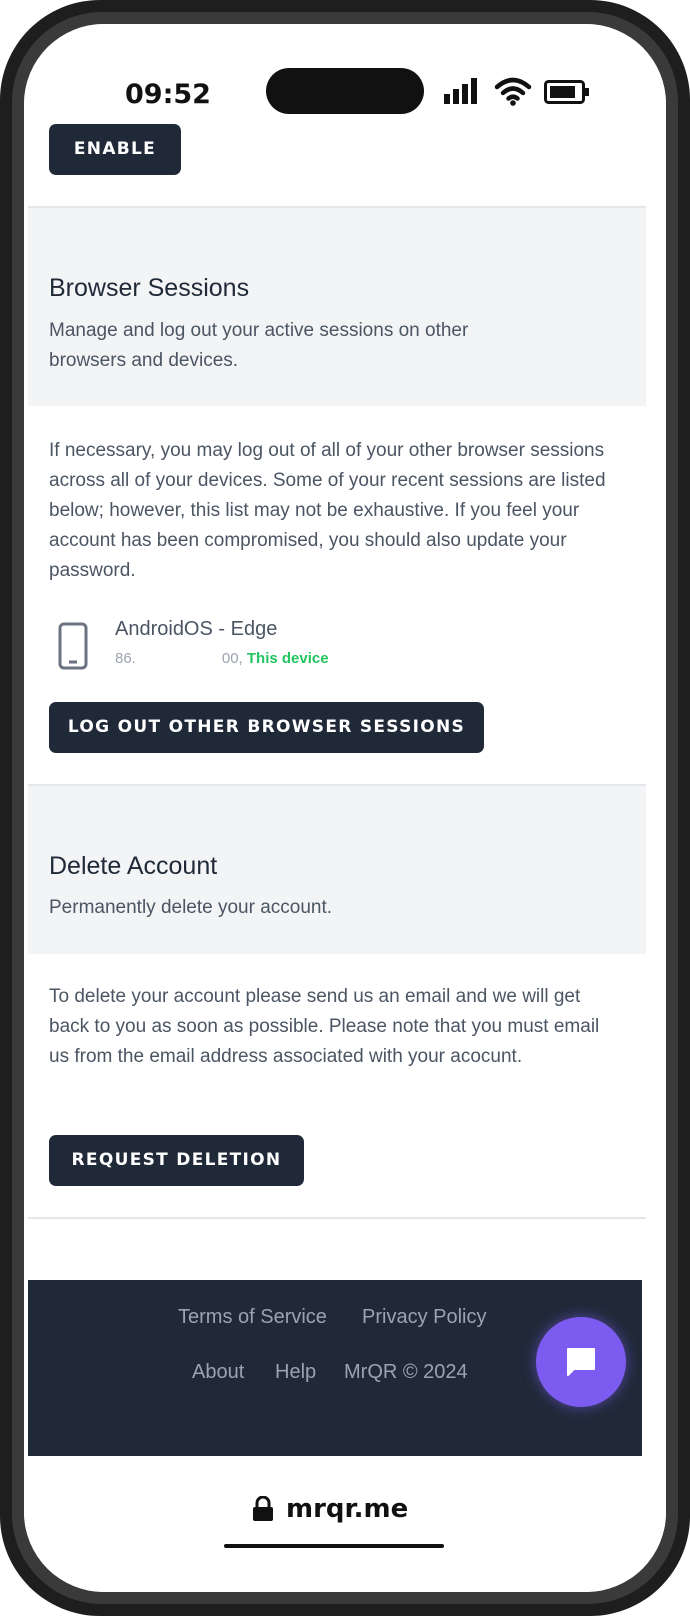  Describe the element at coordinates (232, 658) in the screenshot. I see `session-ip-suffix: 00,` at that location.